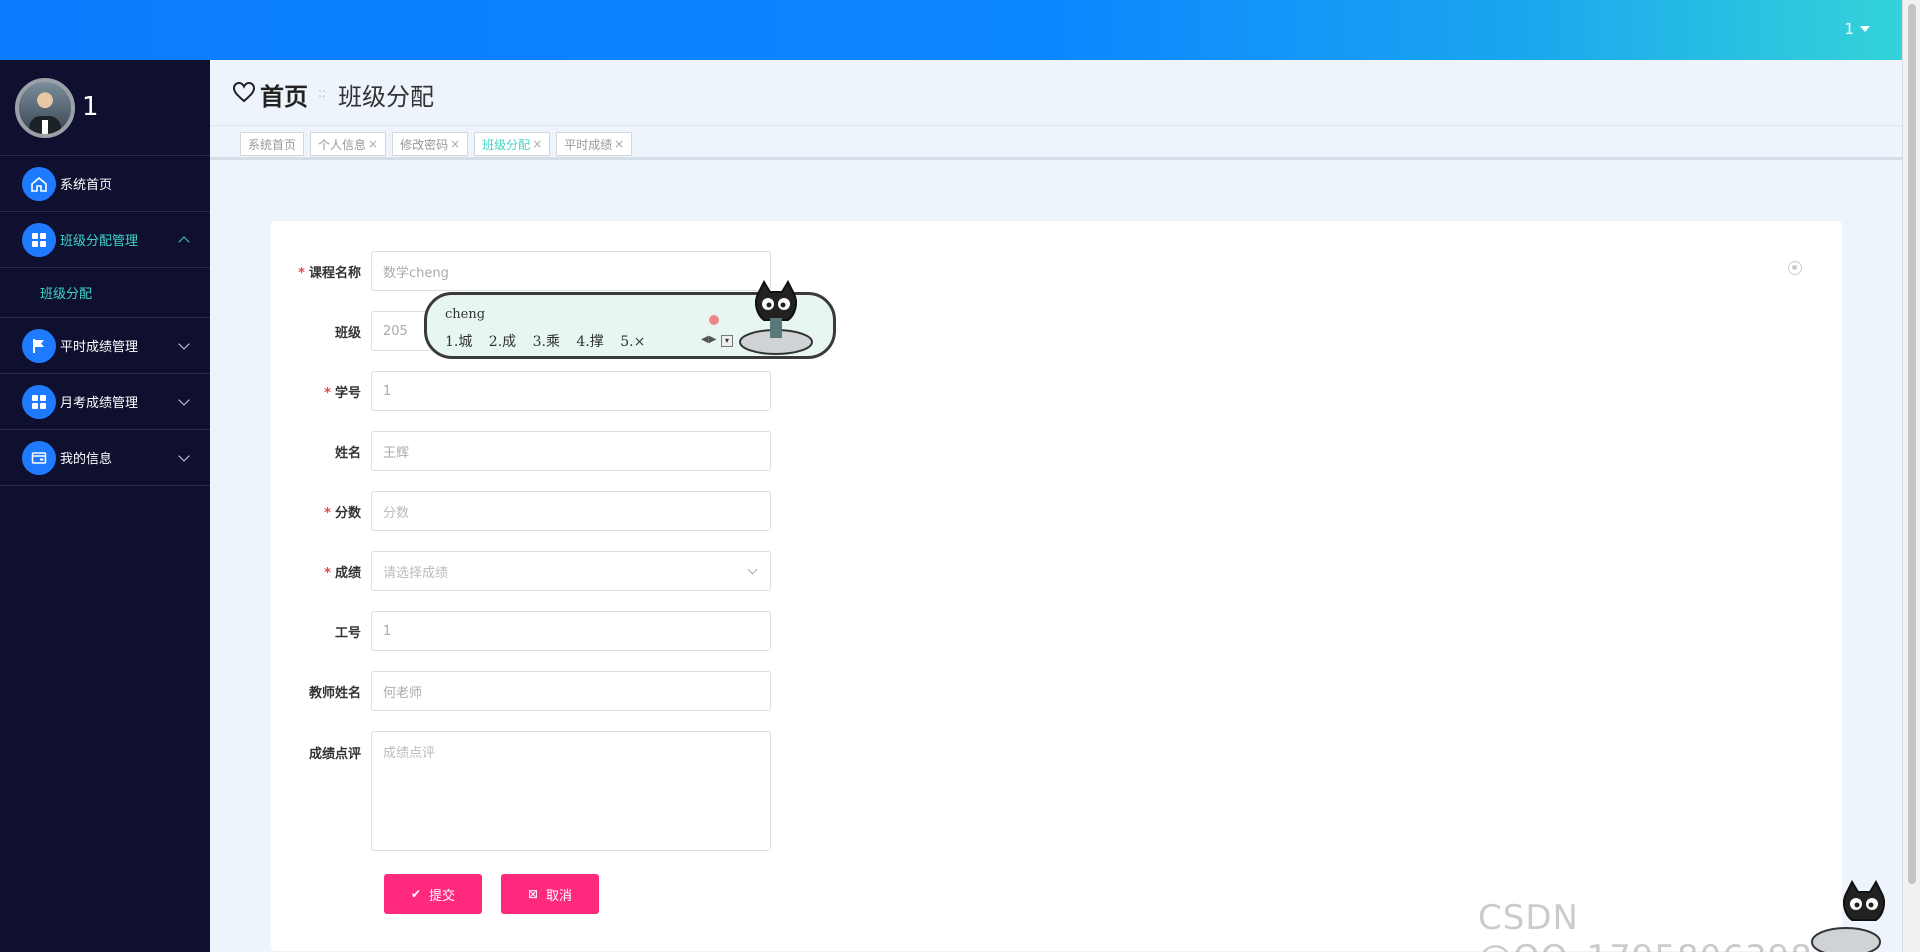 Image resolution: width=1920 pixels, height=952 pixels. What do you see at coordinates (99, 347) in the screenshot?
I see `sidebar-item-label: 平时成绩管理` at bounding box center [99, 347].